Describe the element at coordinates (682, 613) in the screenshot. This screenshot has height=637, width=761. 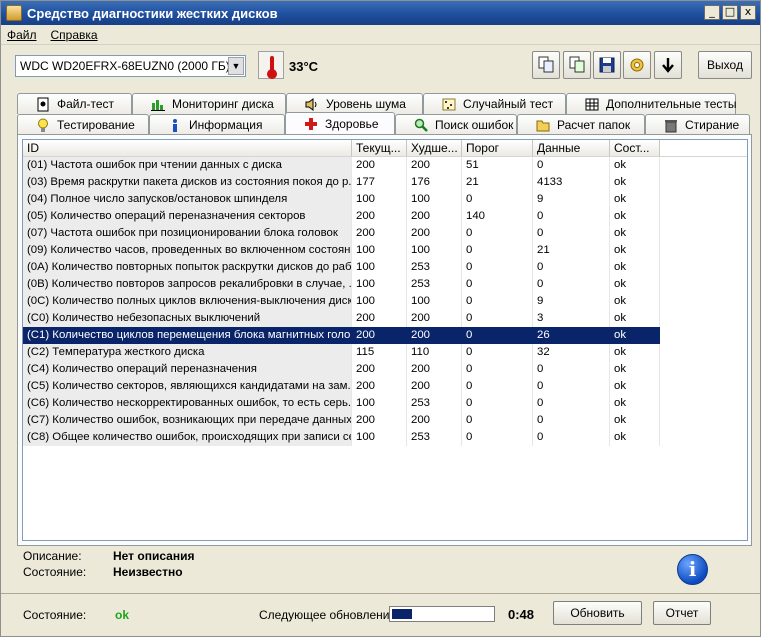
I see `report-button: Отчет` at that location.